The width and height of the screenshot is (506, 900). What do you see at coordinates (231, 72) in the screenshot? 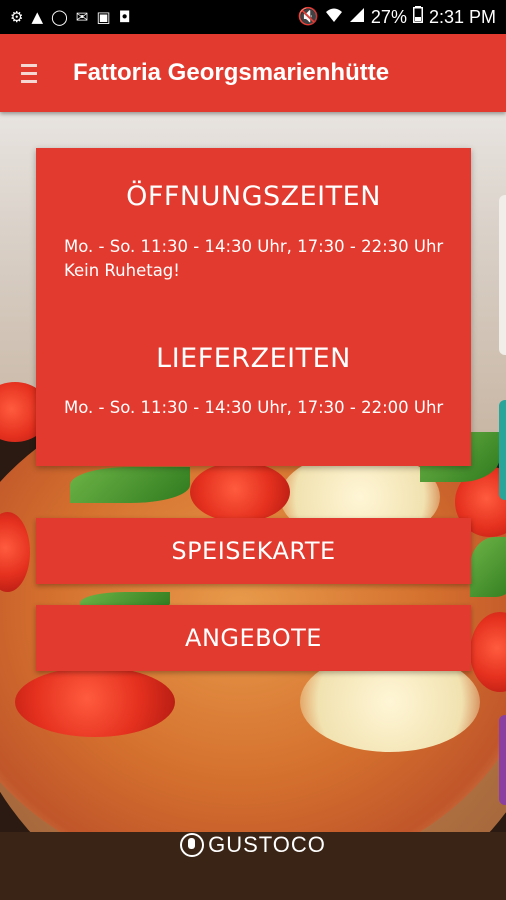
I see `app-title: Fattoria Georgsmarienhütte` at bounding box center [231, 72].